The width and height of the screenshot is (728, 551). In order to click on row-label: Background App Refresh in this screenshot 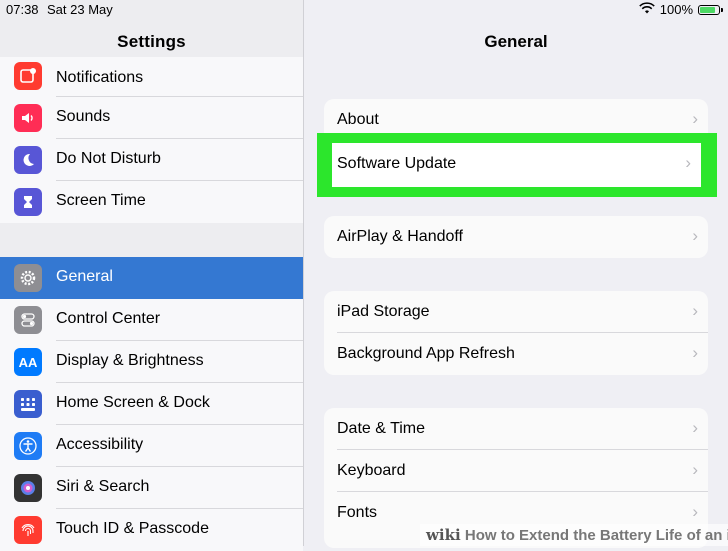, I will do `click(426, 353)`.